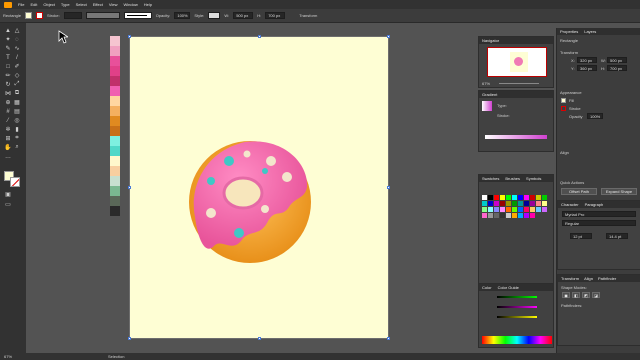 Image resolution: width=640 pixels, height=360 pixels. I want to click on blend-tool-icon: ◎, so click(17, 120).